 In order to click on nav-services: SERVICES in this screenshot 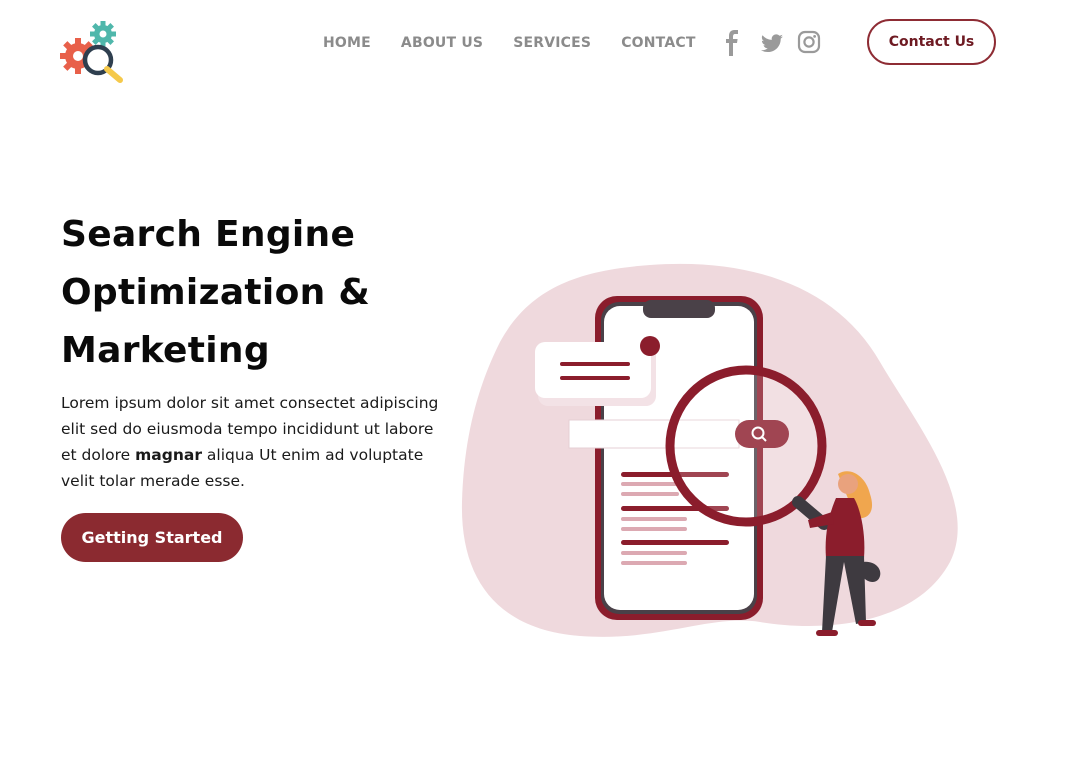, I will do `click(552, 43)`.